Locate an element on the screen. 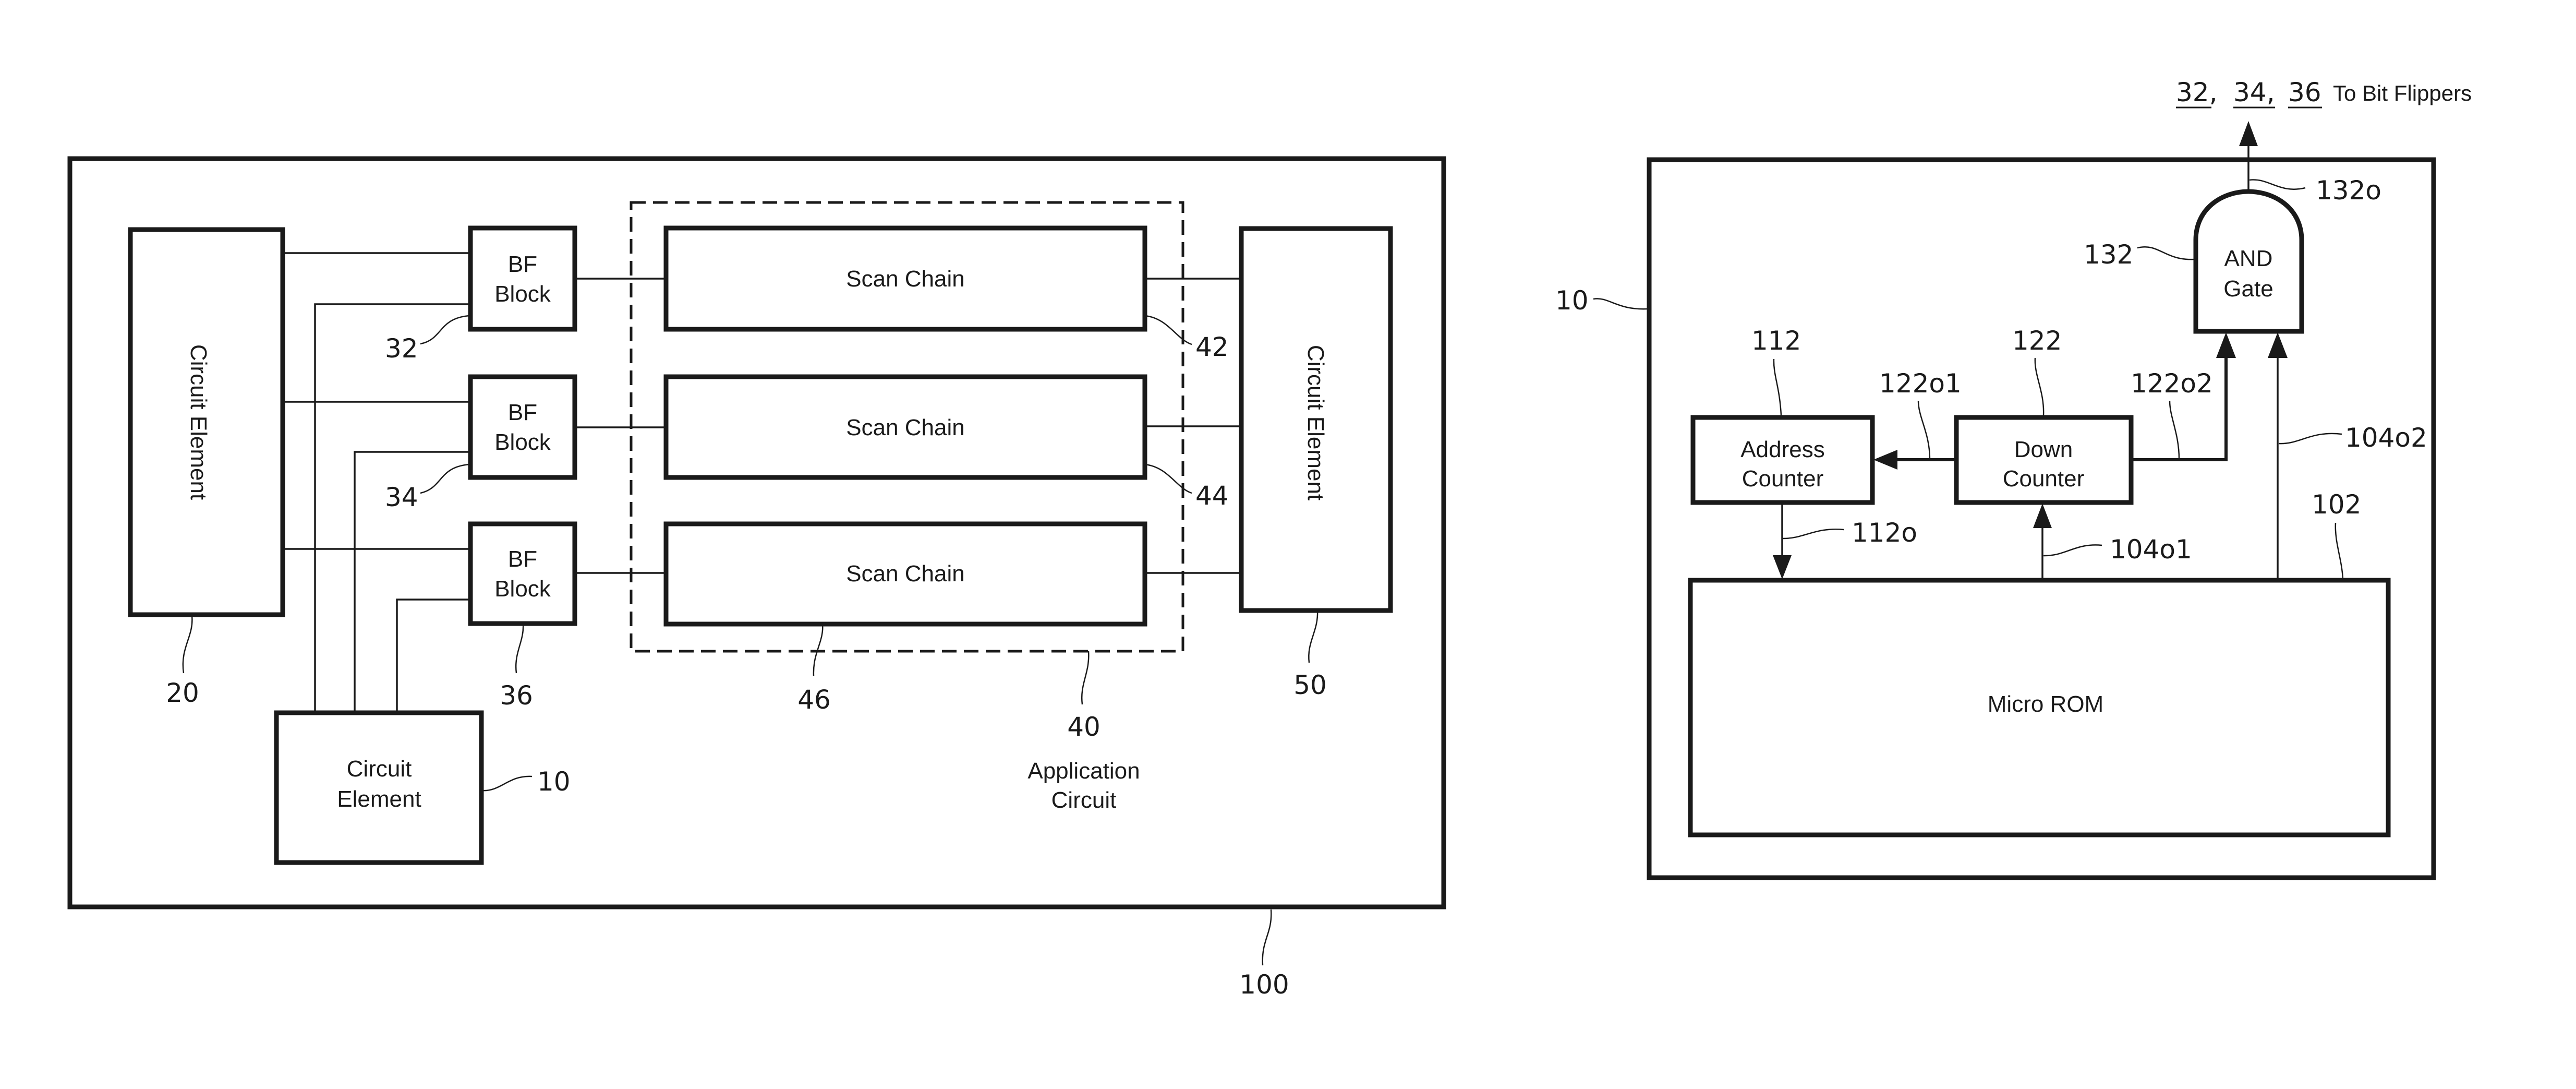  and-gate-line1: AND is located at coordinates (2248, 258).